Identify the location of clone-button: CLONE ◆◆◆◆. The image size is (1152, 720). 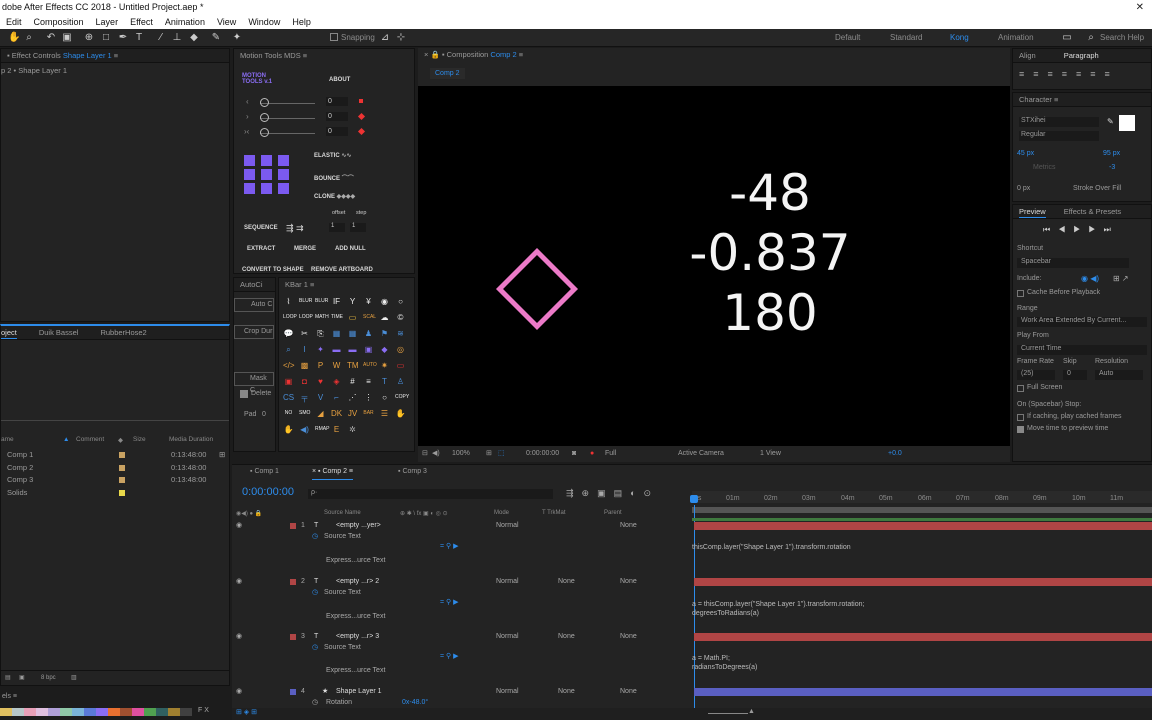
(334, 196).